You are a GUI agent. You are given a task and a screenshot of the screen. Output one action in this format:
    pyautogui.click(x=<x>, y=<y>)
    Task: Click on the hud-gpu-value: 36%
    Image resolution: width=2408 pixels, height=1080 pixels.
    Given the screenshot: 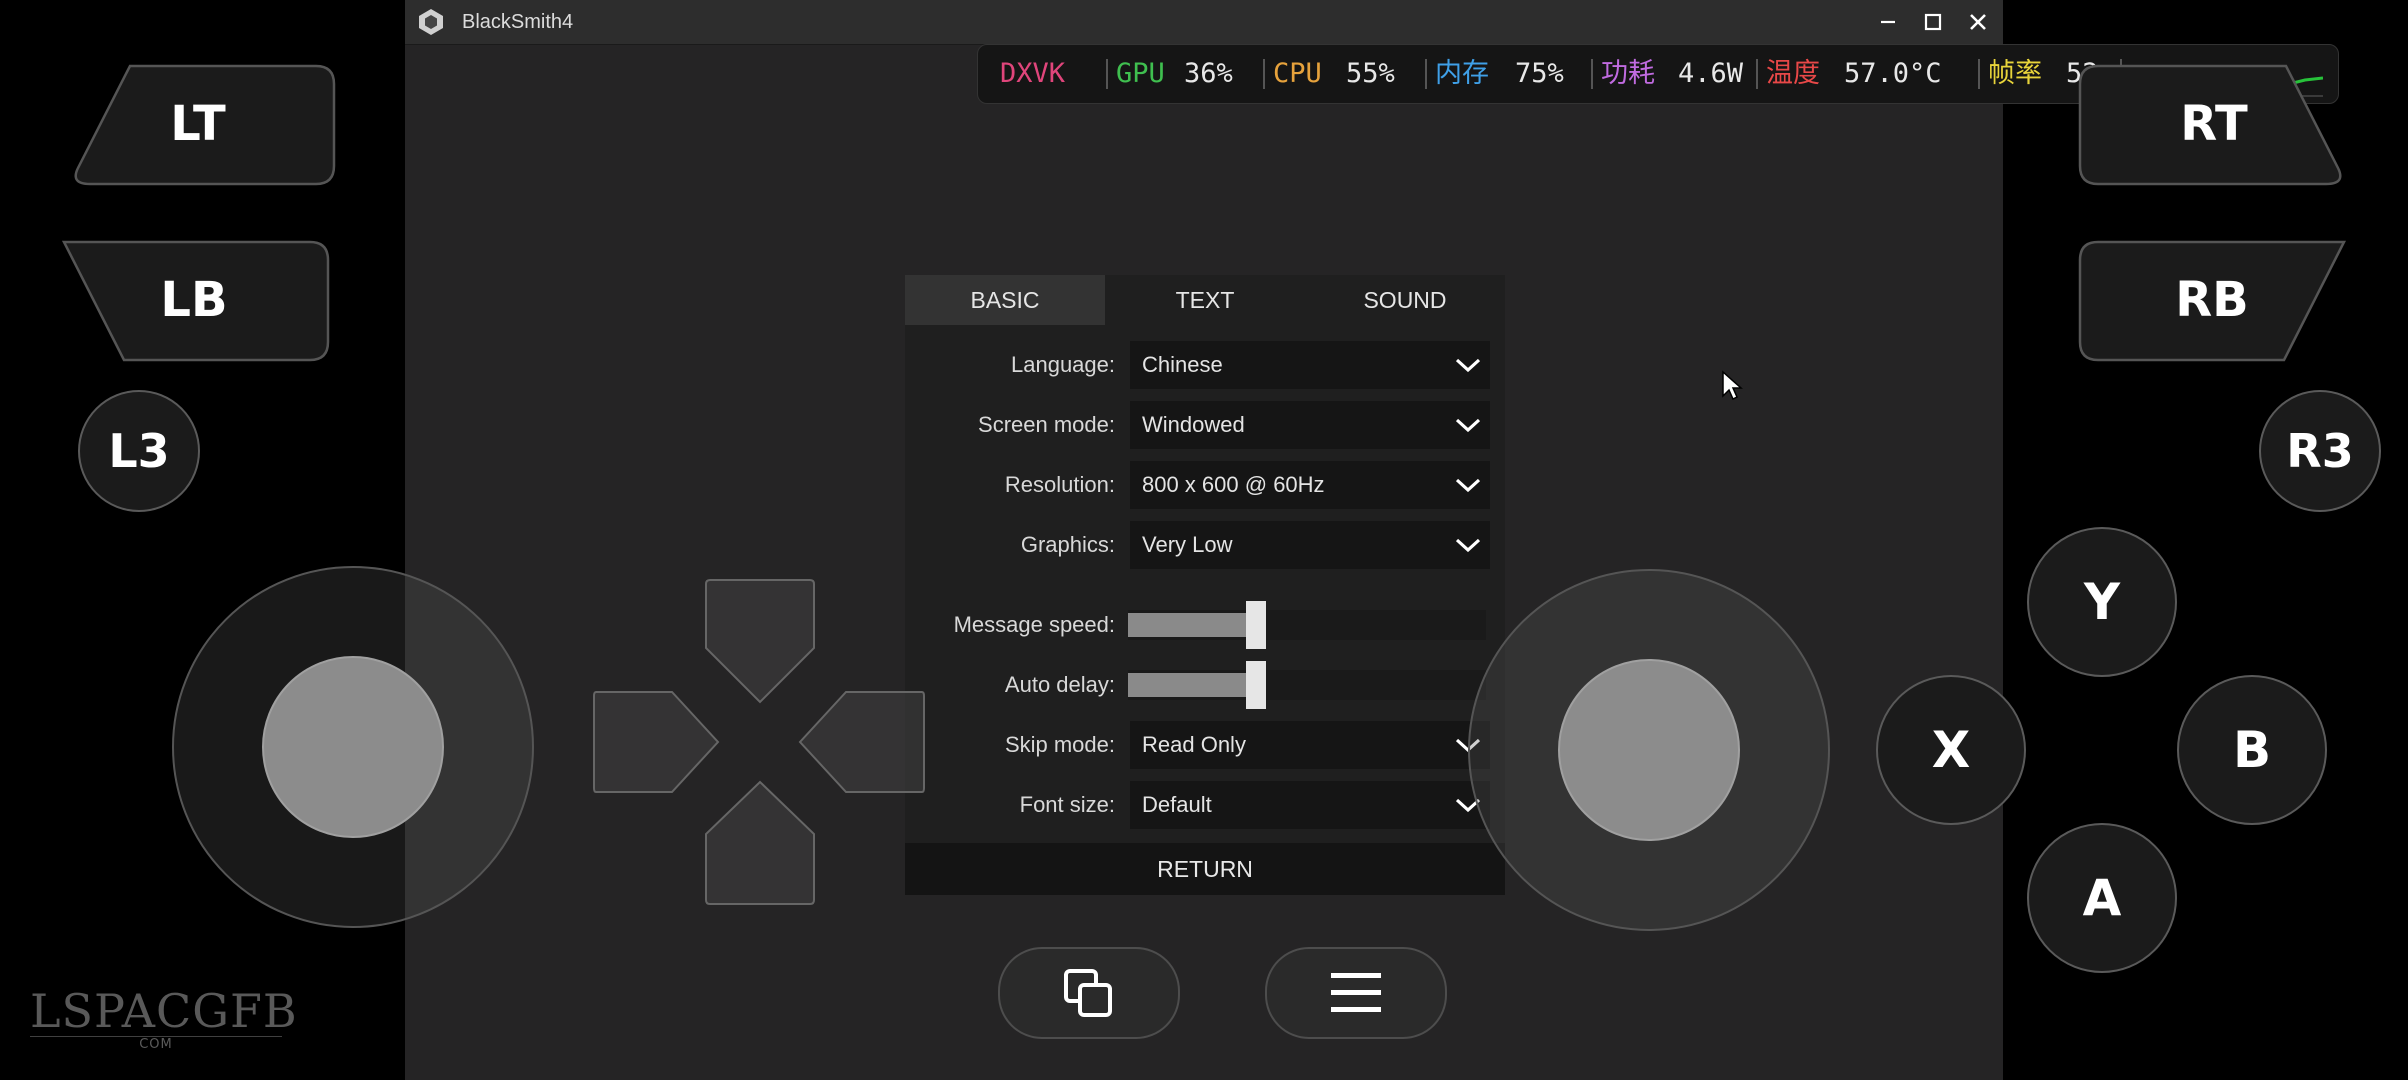 What is the action you would take?
    pyautogui.click(x=1208, y=73)
    